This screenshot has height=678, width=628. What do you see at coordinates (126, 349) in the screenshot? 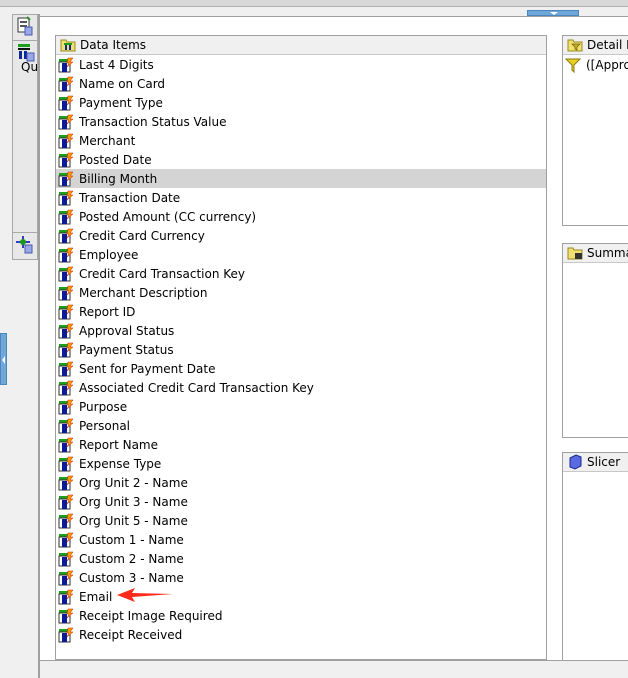
I see `data-item-label: Payment Status` at bounding box center [126, 349].